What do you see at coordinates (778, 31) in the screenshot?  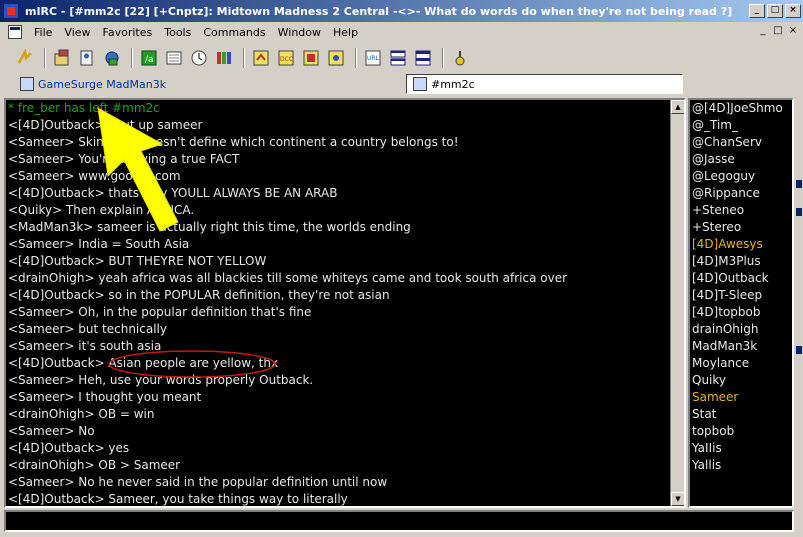 I see `mdi-restore-button: □` at bounding box center [778, 31].